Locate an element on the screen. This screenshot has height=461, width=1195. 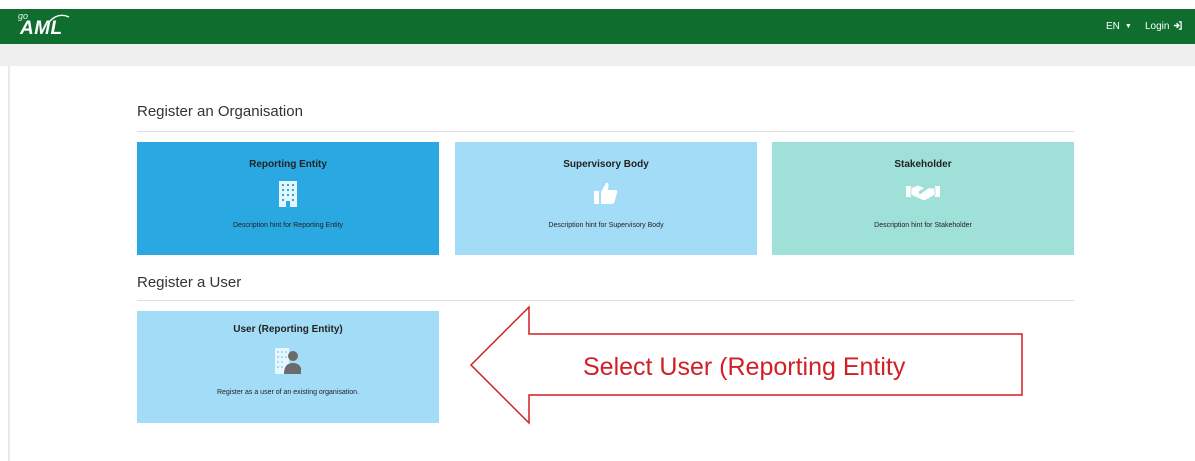
card-title: User (Reporting Entity) is located at coordinates (288, 329).